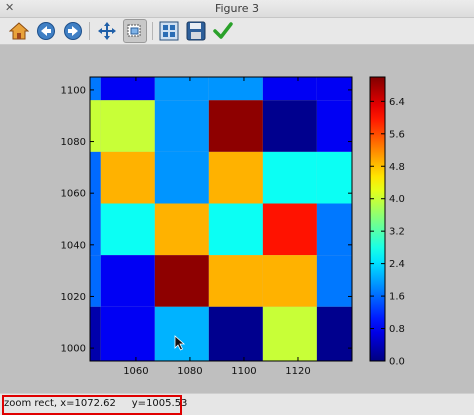  What do you see at coordinates (243, 371) in the screenshot?
I see `x-tick-label: 1100` at bounding box center [243, 371].